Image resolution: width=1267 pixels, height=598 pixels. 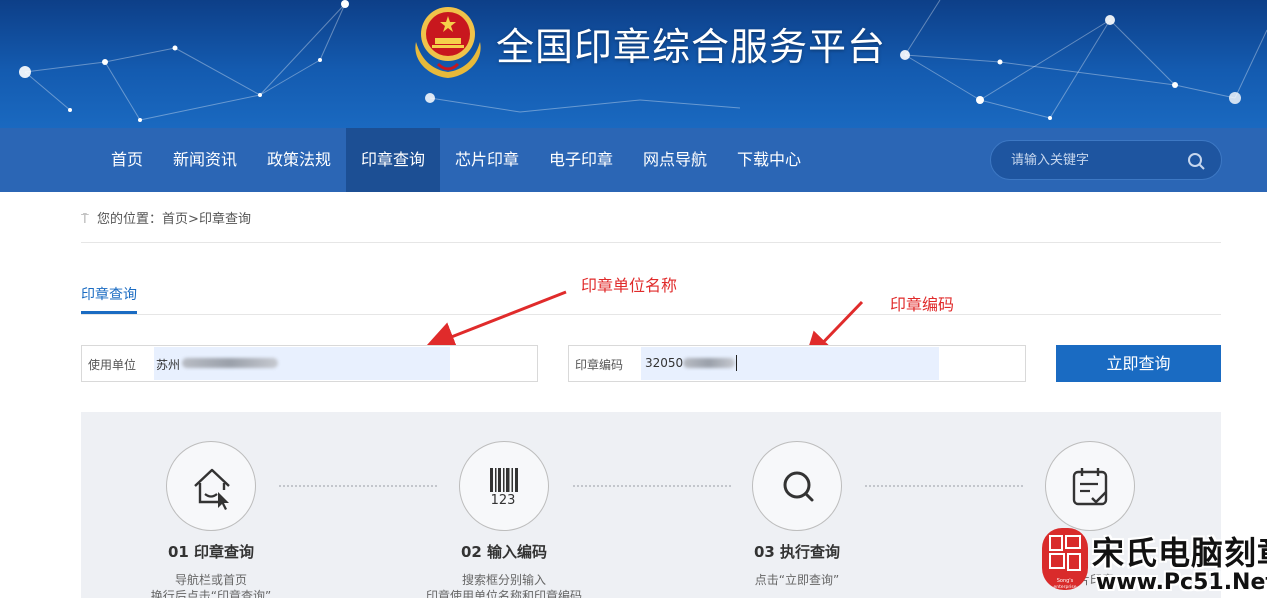 I want to click on nav-item-home: 首页, so click(x=127, y=160).